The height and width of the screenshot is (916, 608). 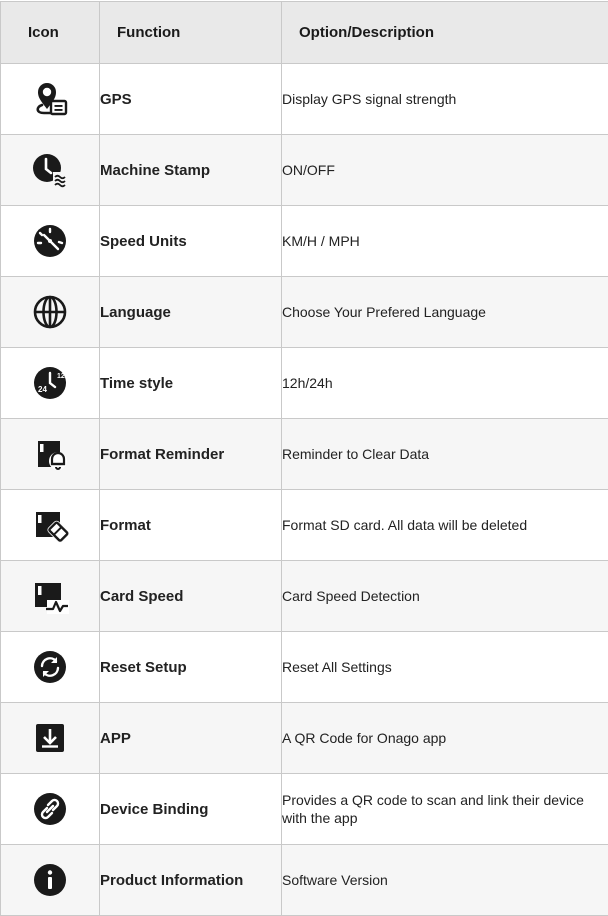 What do you see at coordinates (445, 667) in the screenshot?
I see `option-description: Reset All Settings` at bounding box center [445, 667].